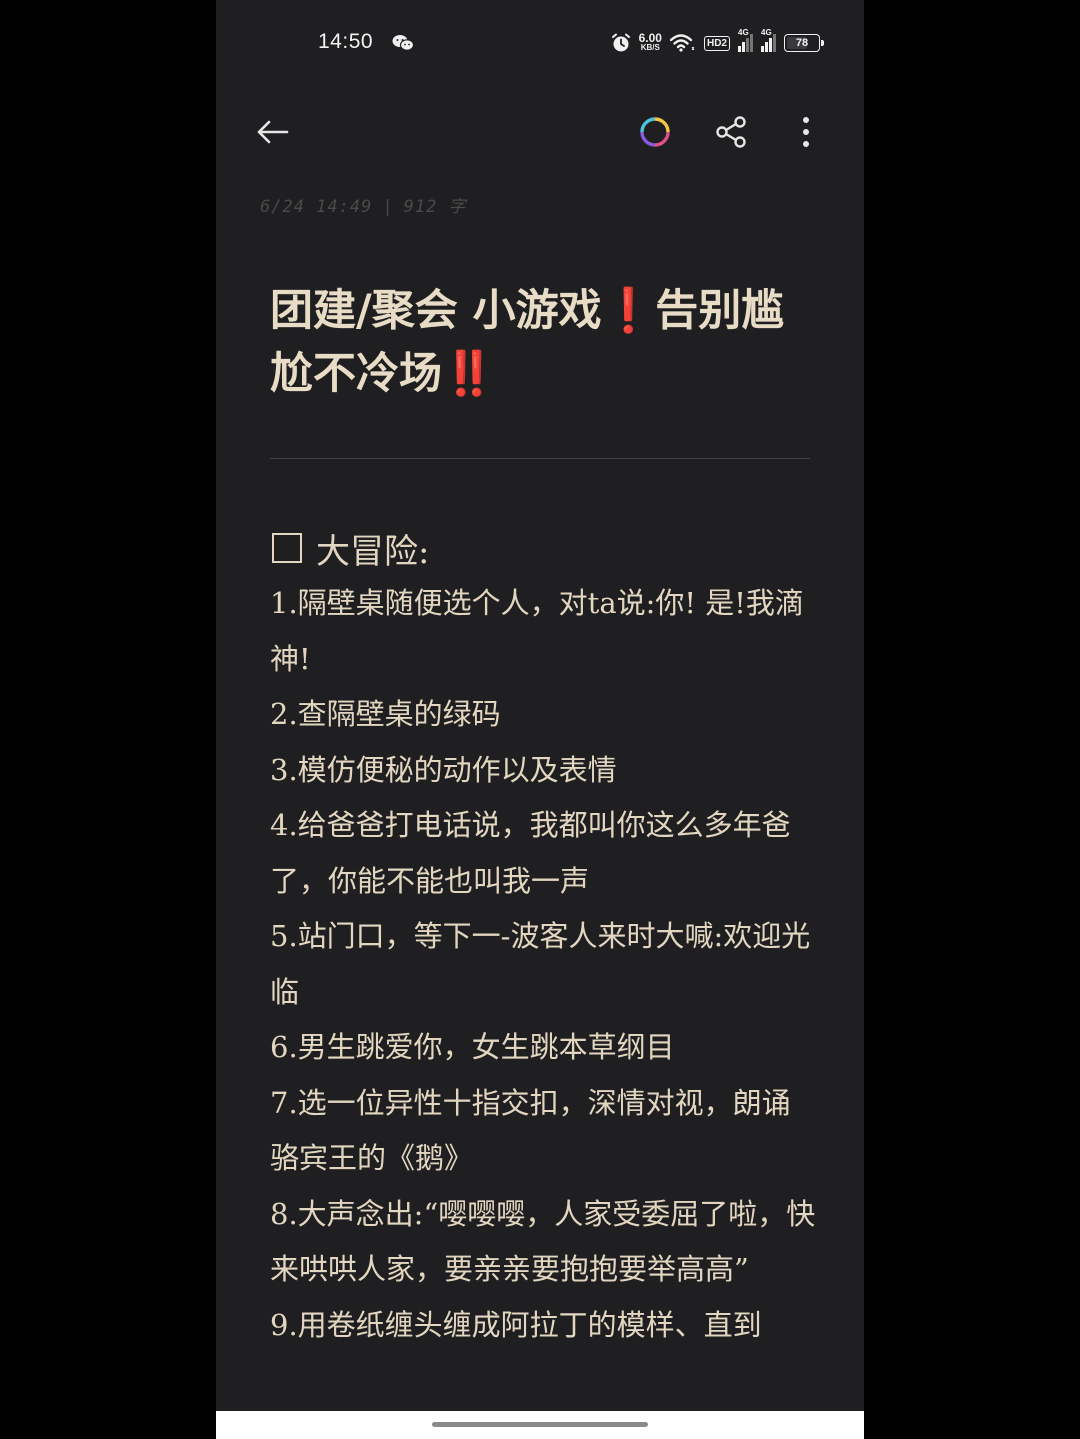  I want to click on note-timestamp: 6/24 14:49, so click(316, 207).